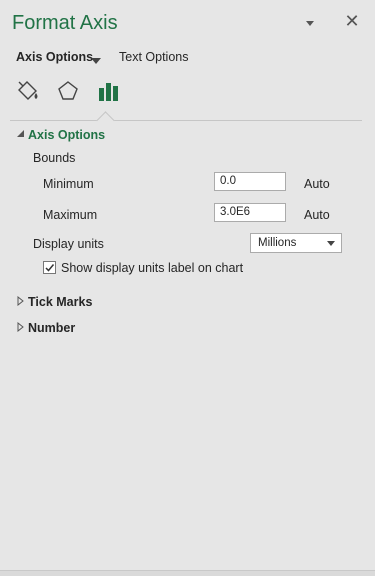  I want to click on tab-axis-options: Axis Options, so click(54, 57).